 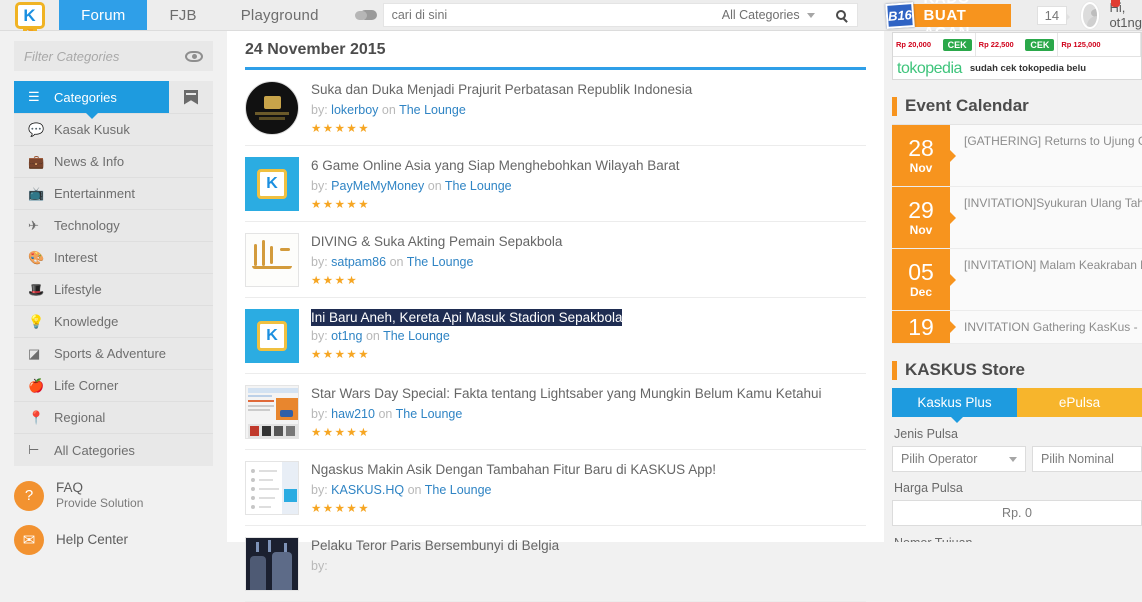 What do you see at coordinates (191, 97) in the screenshot?
I see `bookmark-button` at bounding box center [191, 97].